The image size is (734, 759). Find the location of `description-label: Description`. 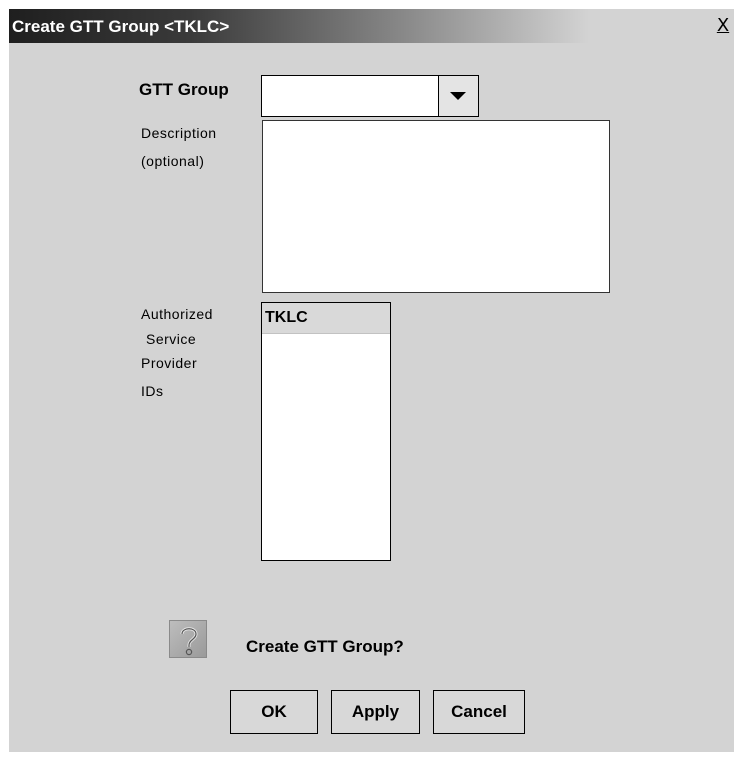

description-label: Description is located at coordinates (179, 133).